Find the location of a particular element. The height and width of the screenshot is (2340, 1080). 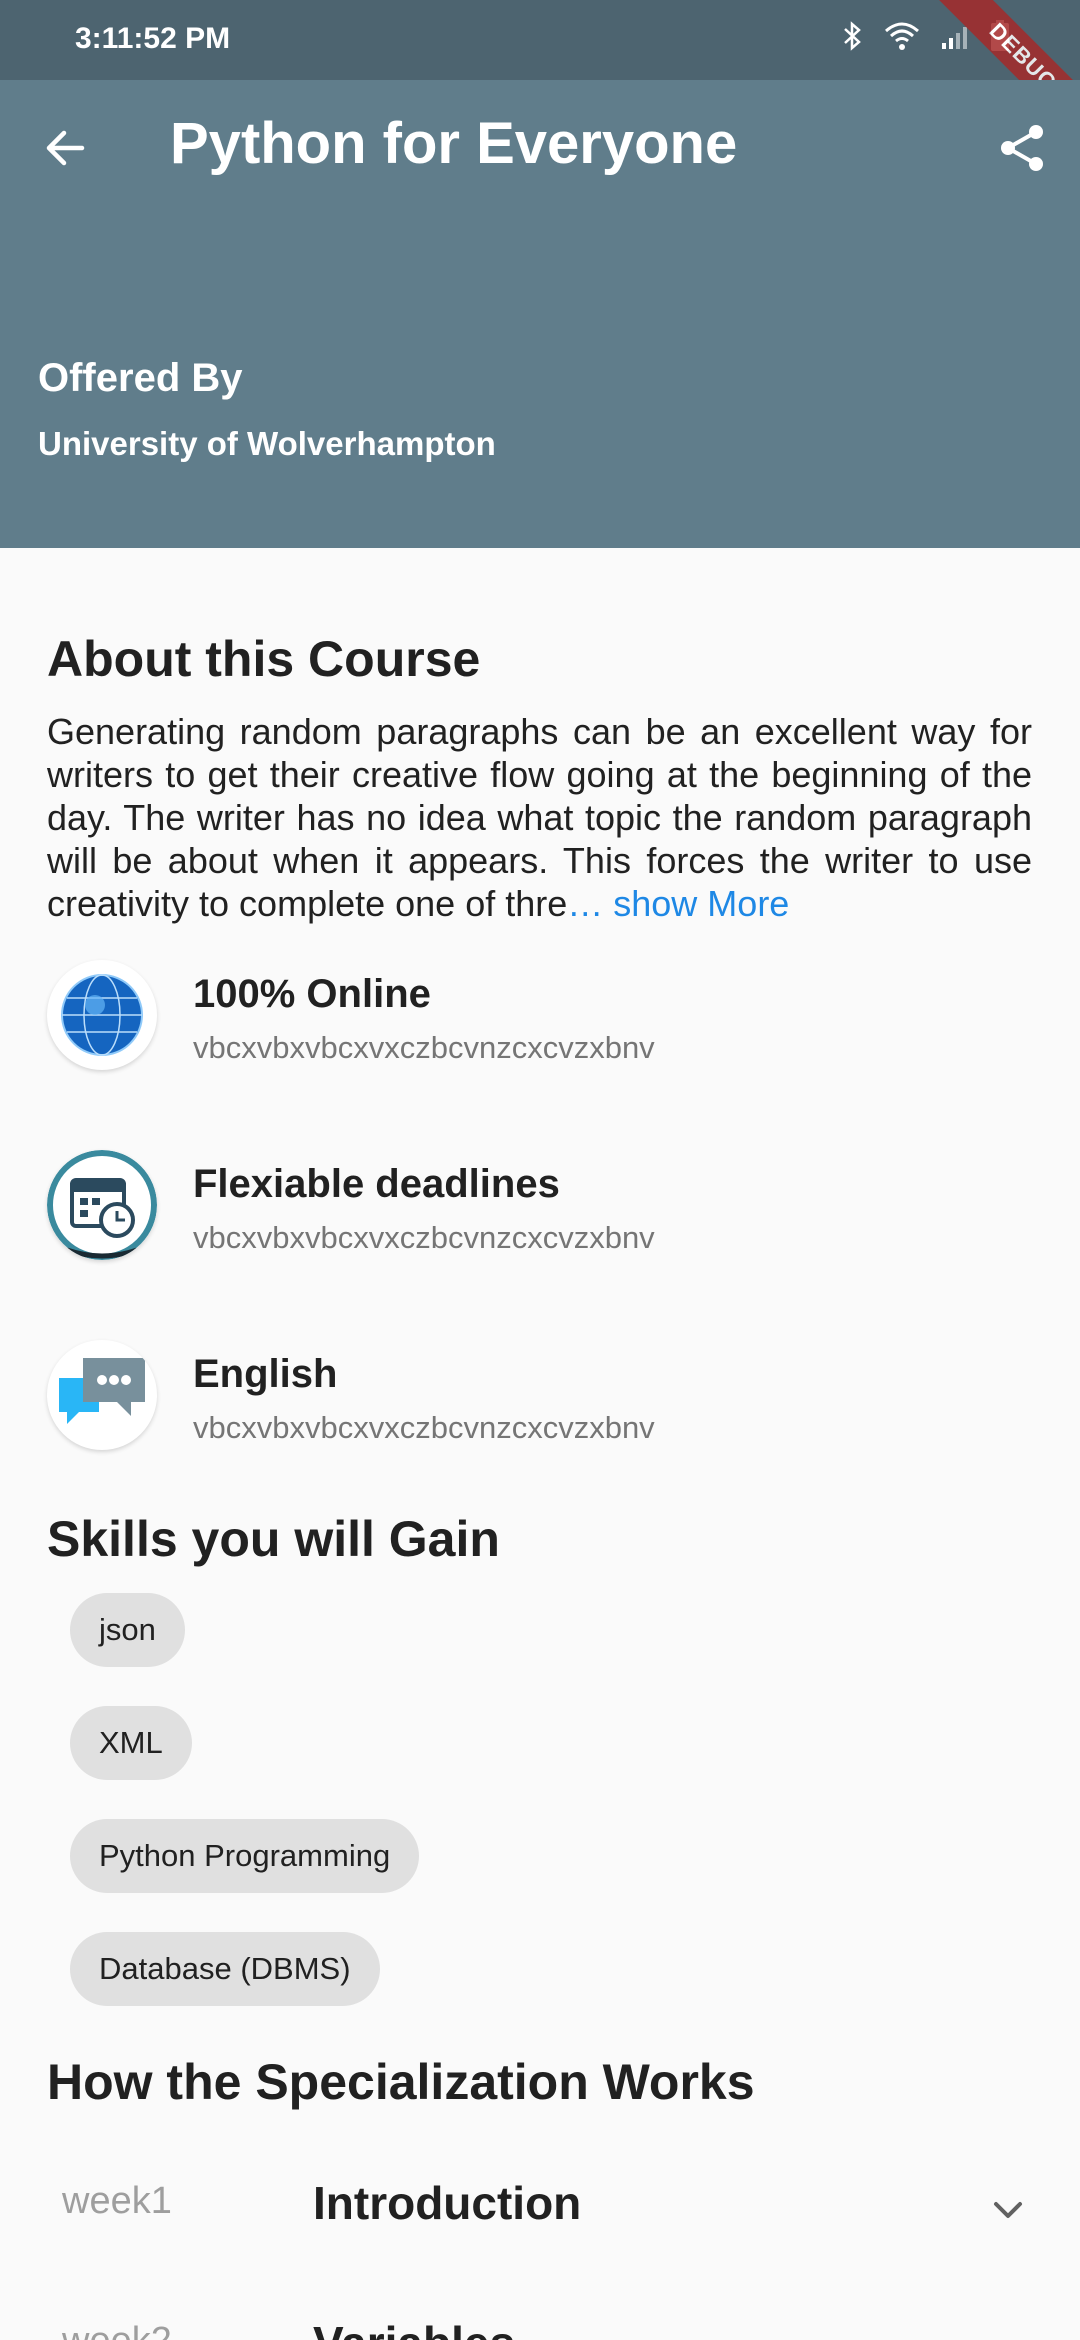

skill-chip: Python Programming is located at coordinates (245, 1856).